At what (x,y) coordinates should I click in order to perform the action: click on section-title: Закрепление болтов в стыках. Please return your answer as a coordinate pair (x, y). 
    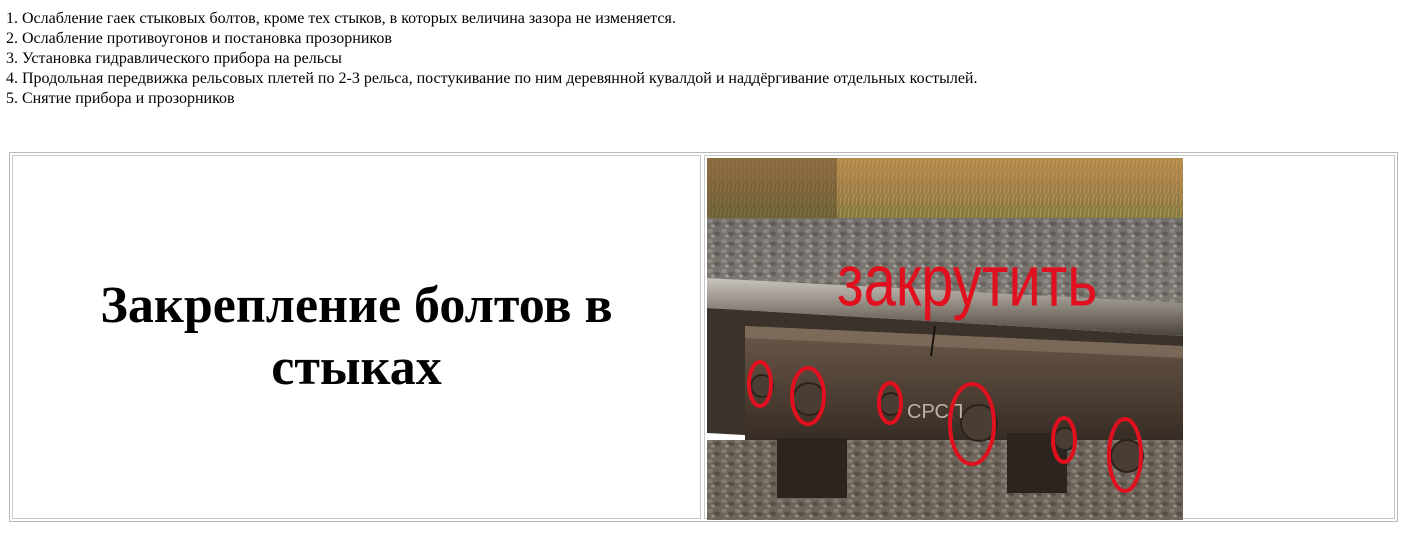
    Looking at the image, I should click on (356, 336).